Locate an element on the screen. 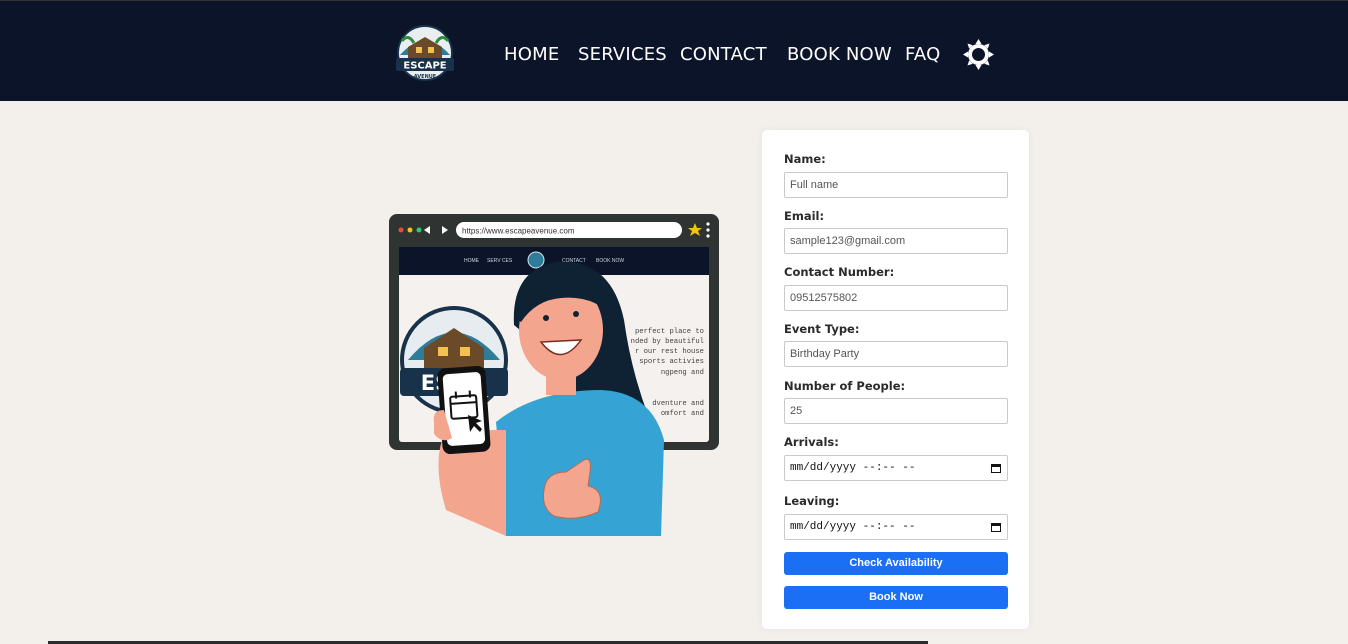 The image size is (1348, 644). check-availability-button: Check Availability is located at coordinates (896, 563).